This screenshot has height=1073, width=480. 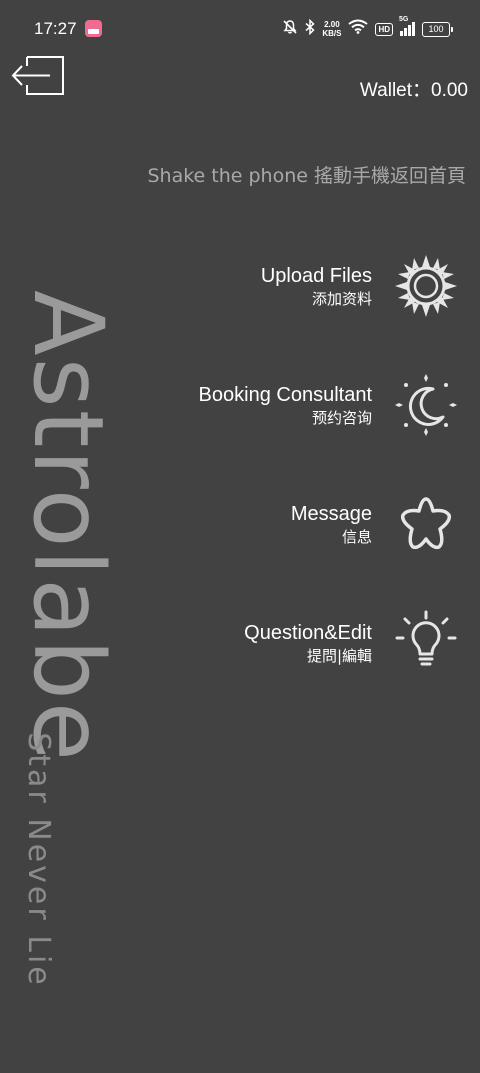 I want to click on menu-item-subtitle: 提問|編輯, so click(x=339, y=656).